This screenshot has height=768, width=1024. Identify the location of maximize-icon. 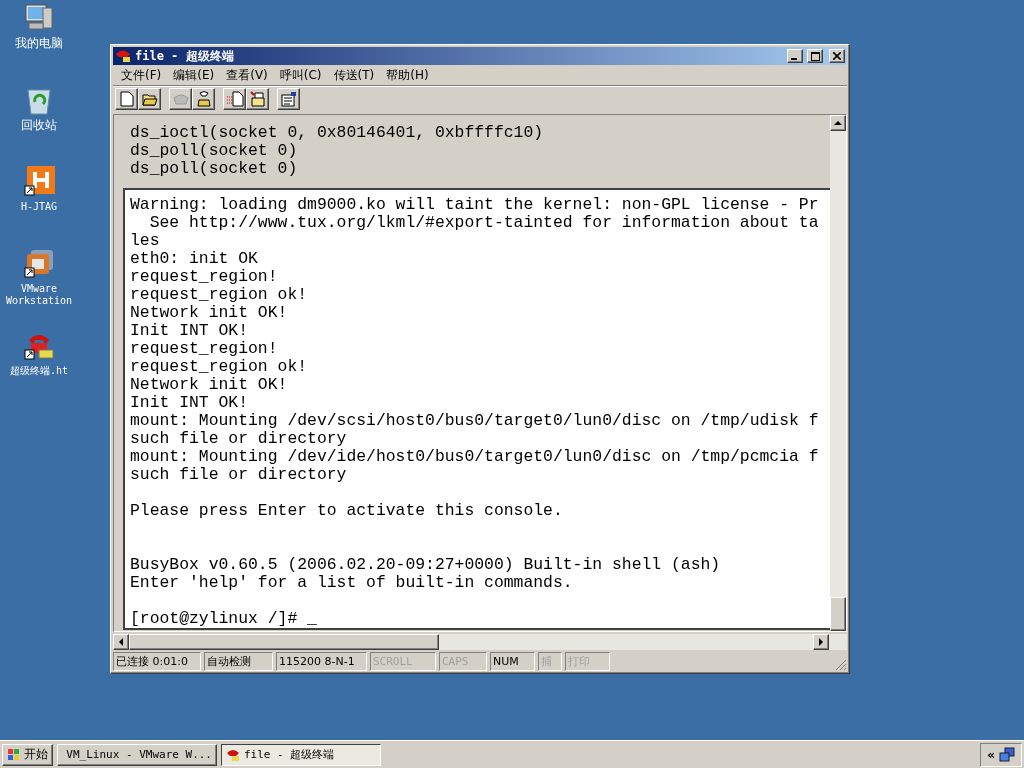
(815, 56).